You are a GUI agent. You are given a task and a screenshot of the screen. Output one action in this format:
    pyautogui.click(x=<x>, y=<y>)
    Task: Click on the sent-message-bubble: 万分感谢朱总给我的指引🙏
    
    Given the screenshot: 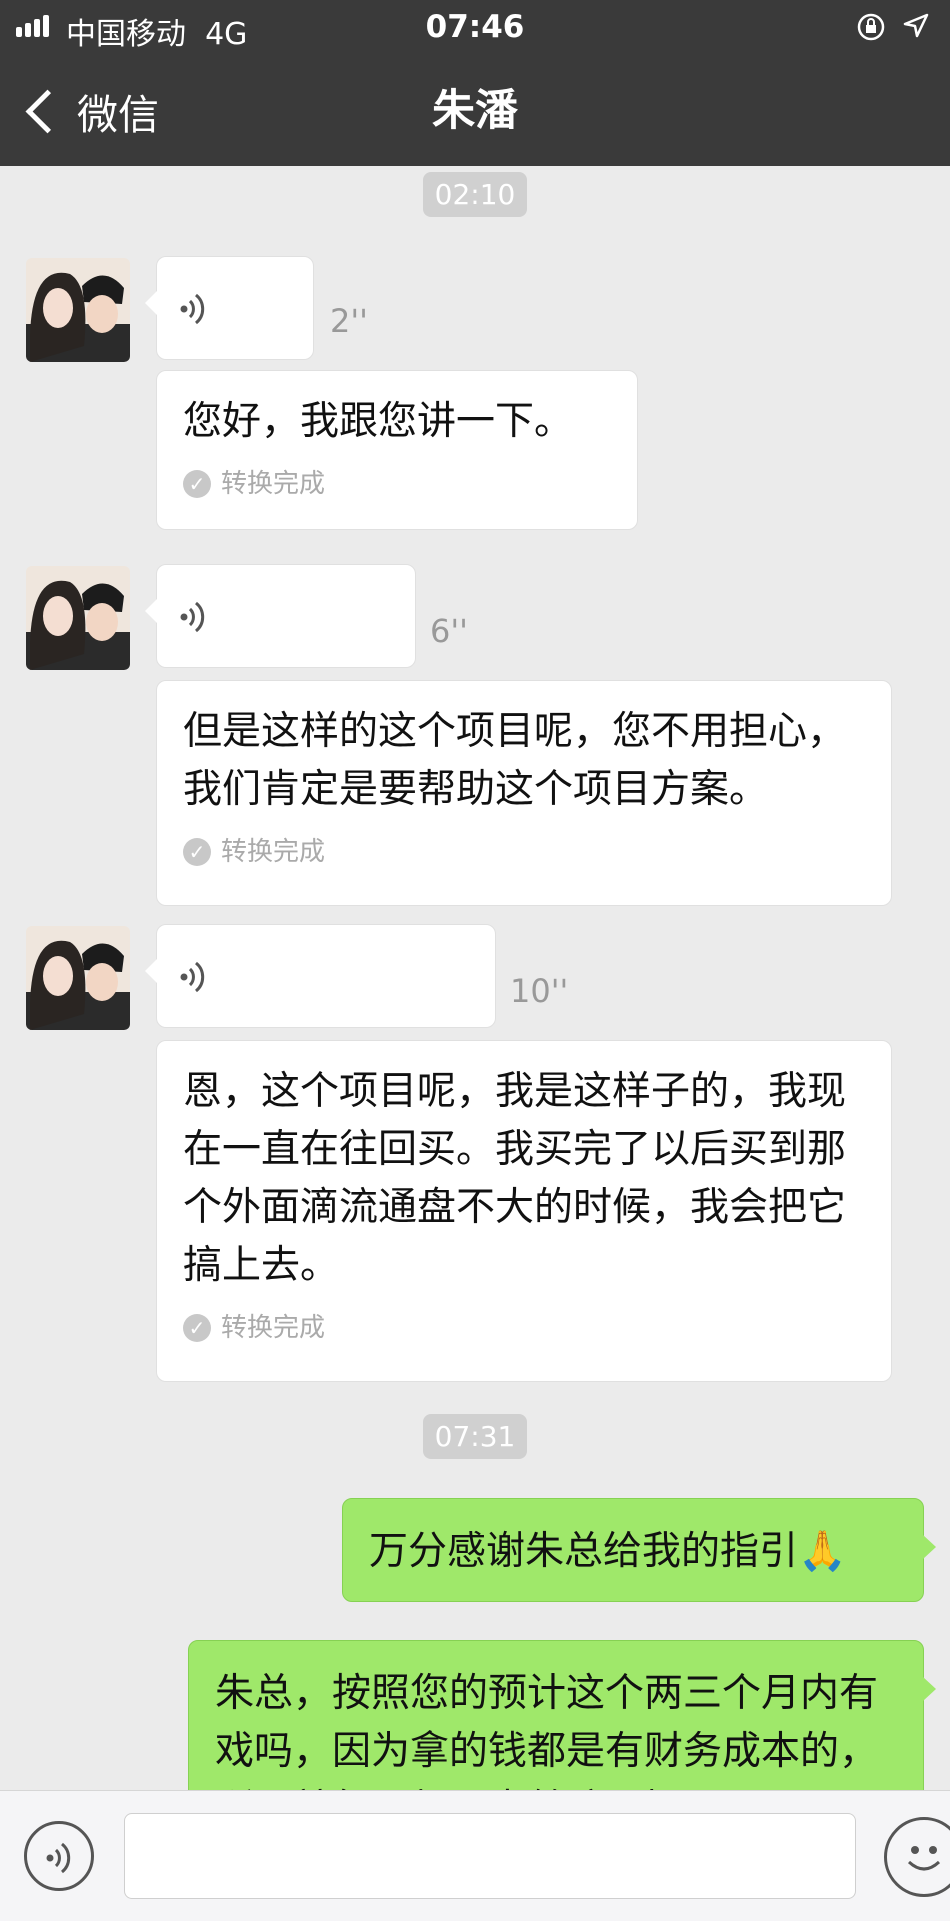 What is the action you would take?
    pyautogui.click(x=639, y=1550)
    